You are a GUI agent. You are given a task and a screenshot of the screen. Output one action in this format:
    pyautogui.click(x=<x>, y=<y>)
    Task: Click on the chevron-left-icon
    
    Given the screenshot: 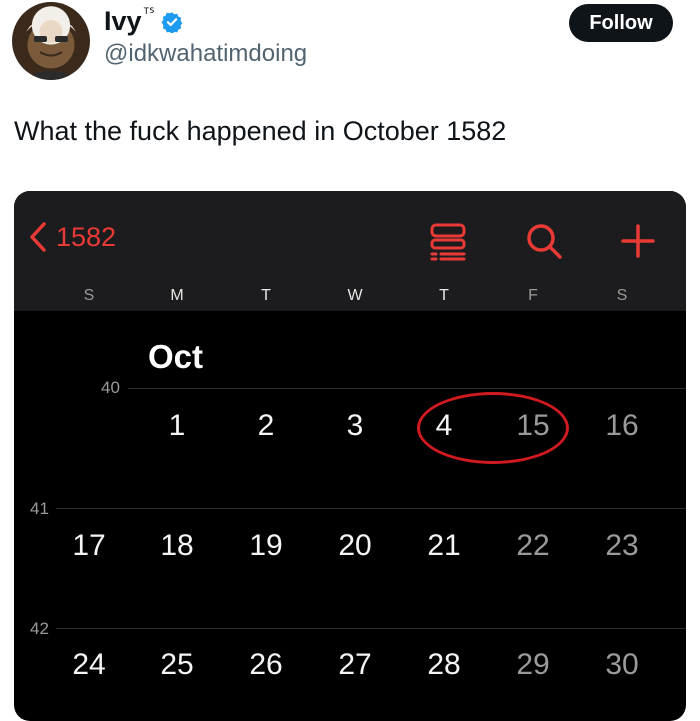 What is the action you would take?
    pyautogui.click(x=38, y=237)
    